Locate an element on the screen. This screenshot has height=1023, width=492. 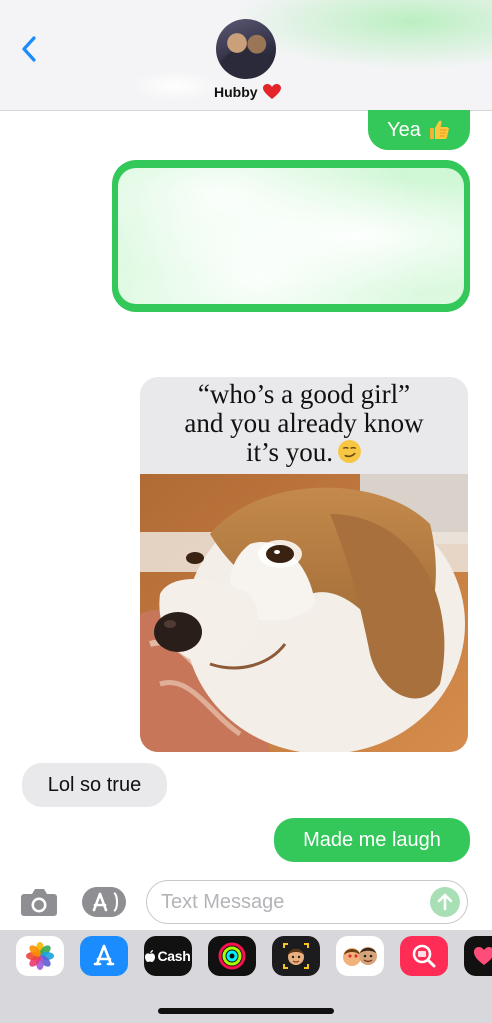
app-digital-touch is located at coordinates (478, 956).